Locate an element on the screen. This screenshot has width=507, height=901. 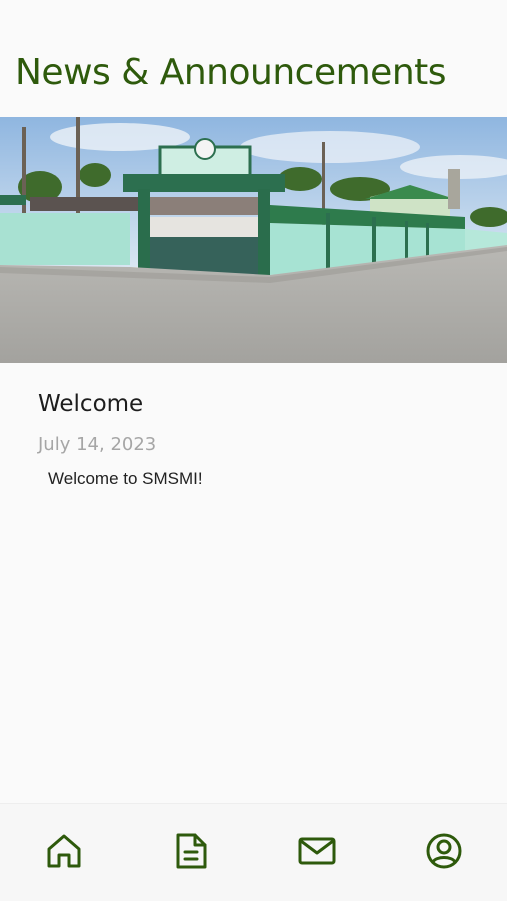
nav-profile-button is located at coordinates (444, 851).